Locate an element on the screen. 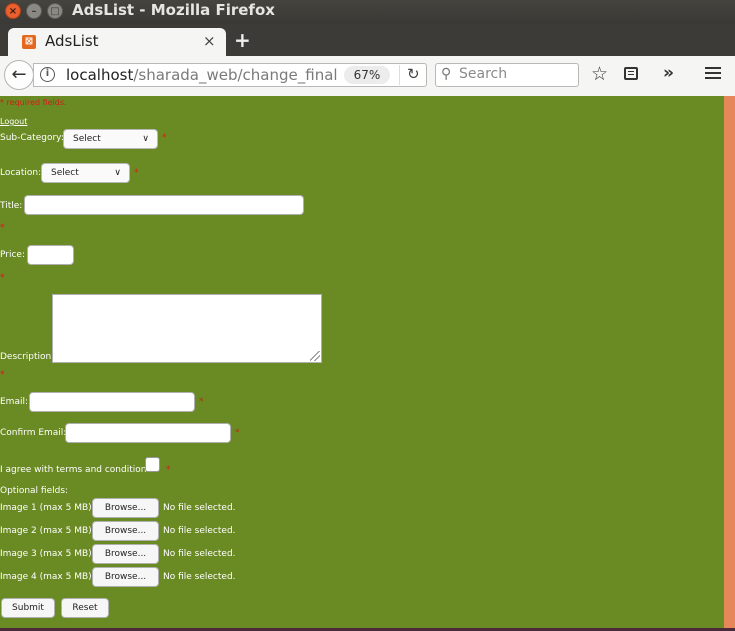 Image resolution: width=735 pixels, height=631 pixels. location-label: Location: is located at coordinates (21, 173).